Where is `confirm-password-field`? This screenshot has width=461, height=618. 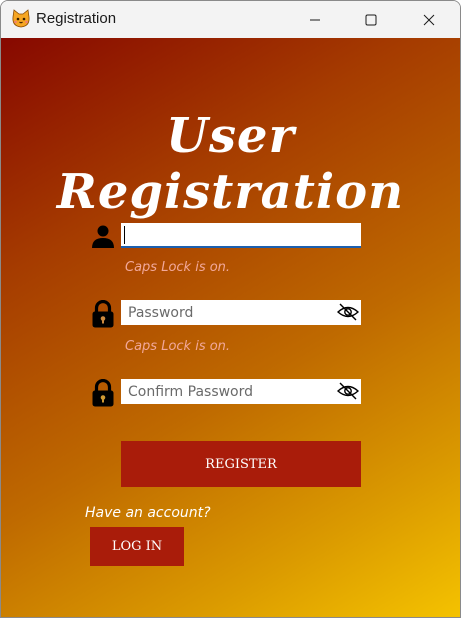
confirm-password-field is located at coordinates (241, 391).